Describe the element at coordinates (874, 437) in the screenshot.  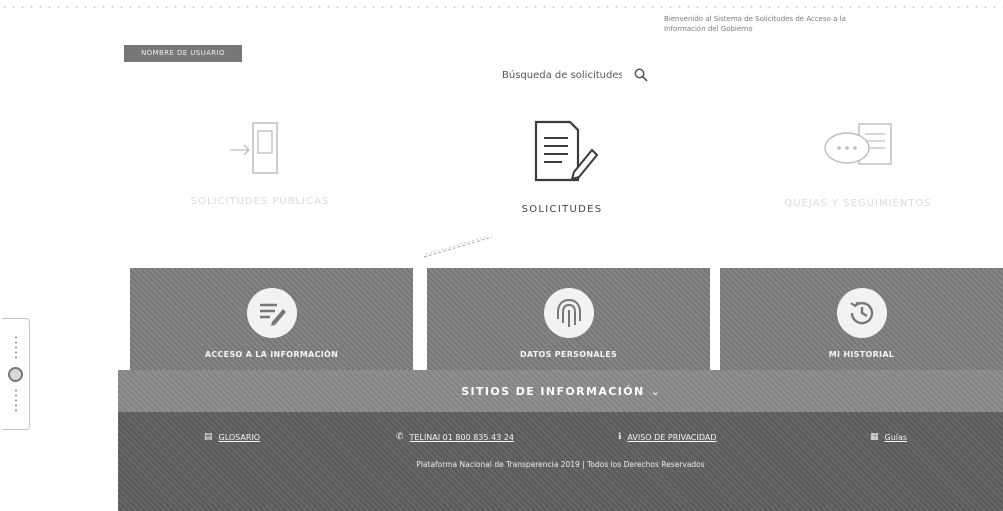
I see `guide-icon: ▦` at that location.